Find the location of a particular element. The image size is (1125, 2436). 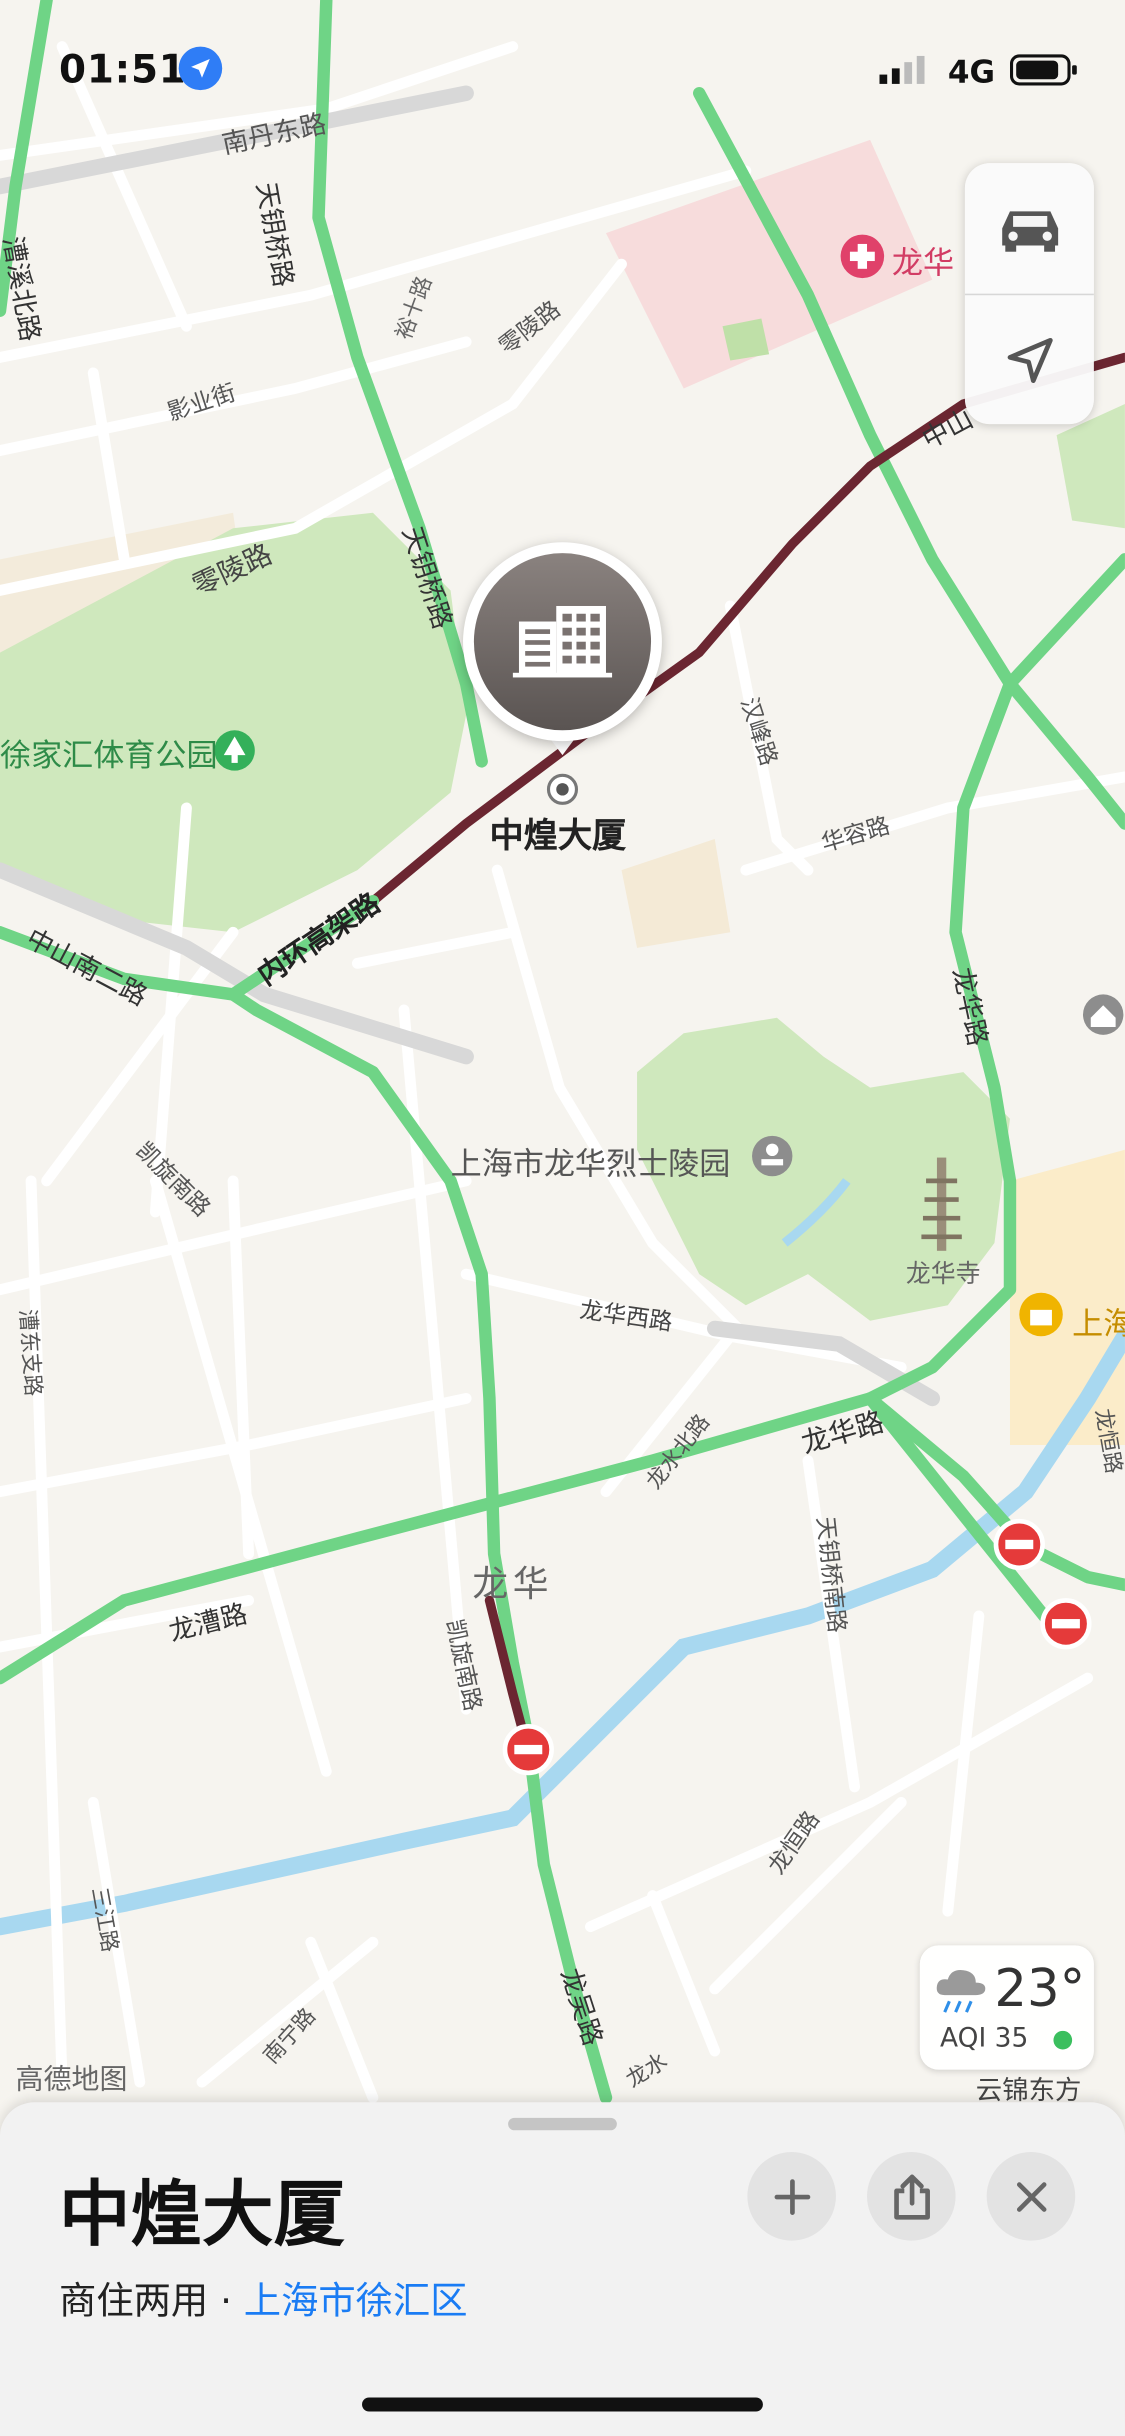

weather-aqi: AQI 35 is located at coordinates (984, 2039).